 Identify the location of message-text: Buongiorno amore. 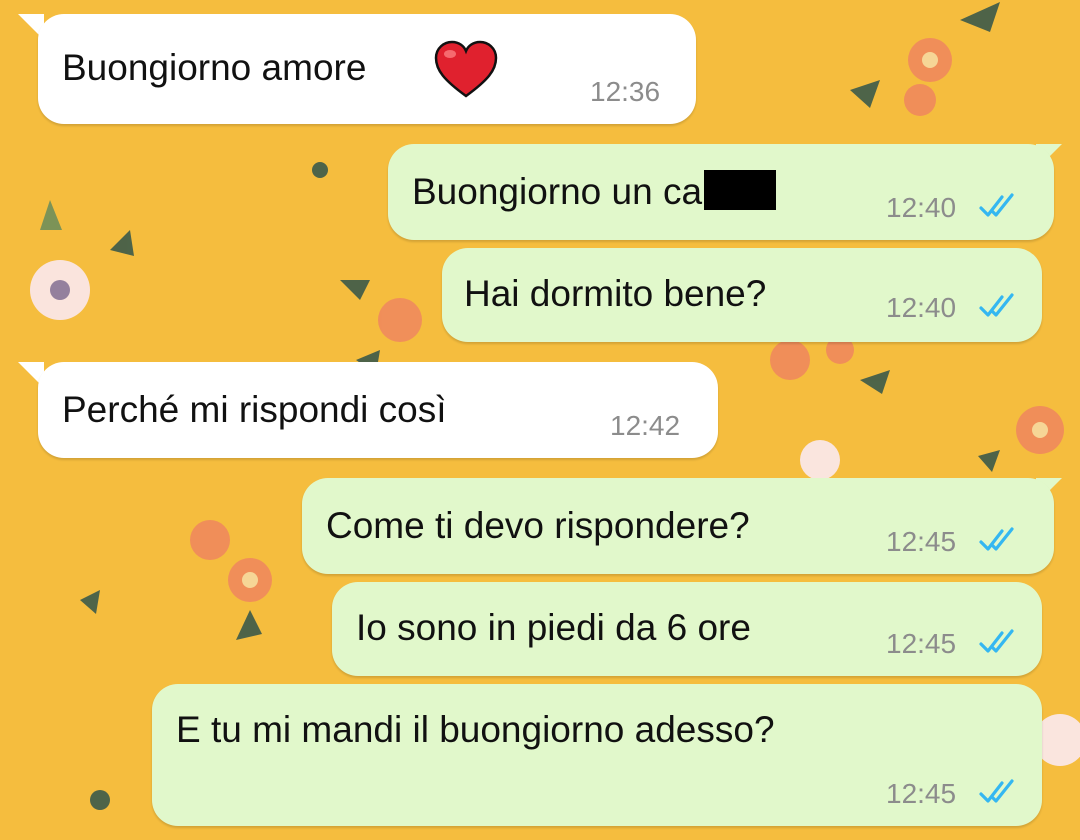
(214, 67).